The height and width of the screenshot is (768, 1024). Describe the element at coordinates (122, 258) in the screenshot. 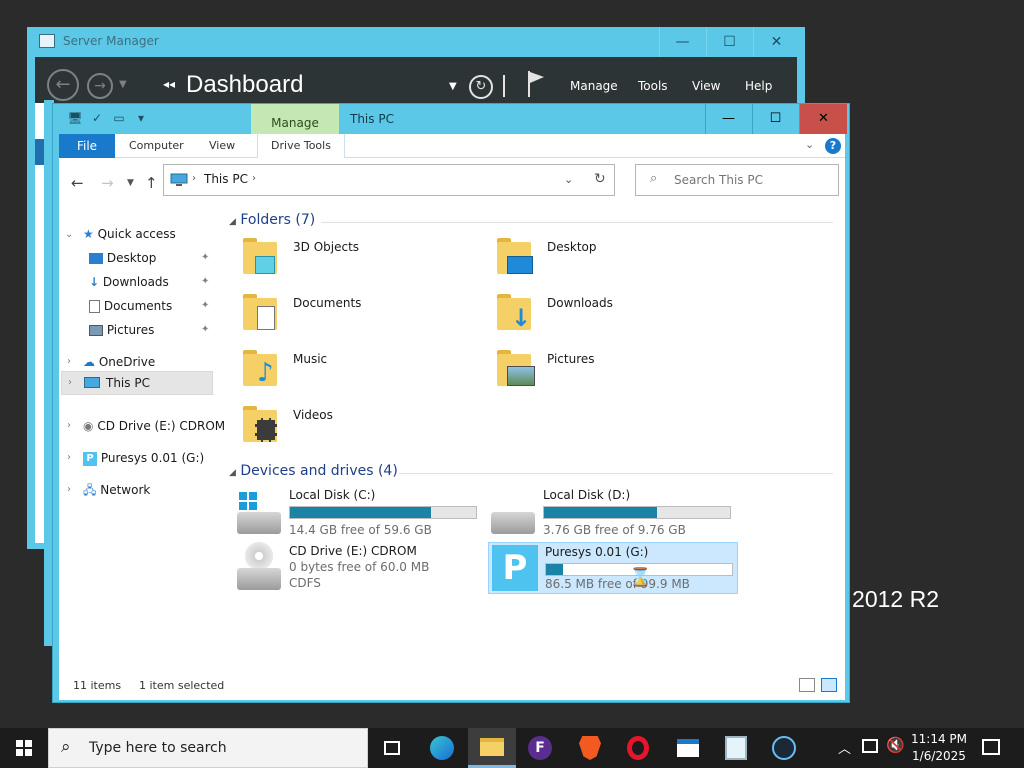

I see `nav-desktop: Desktop` at that location.